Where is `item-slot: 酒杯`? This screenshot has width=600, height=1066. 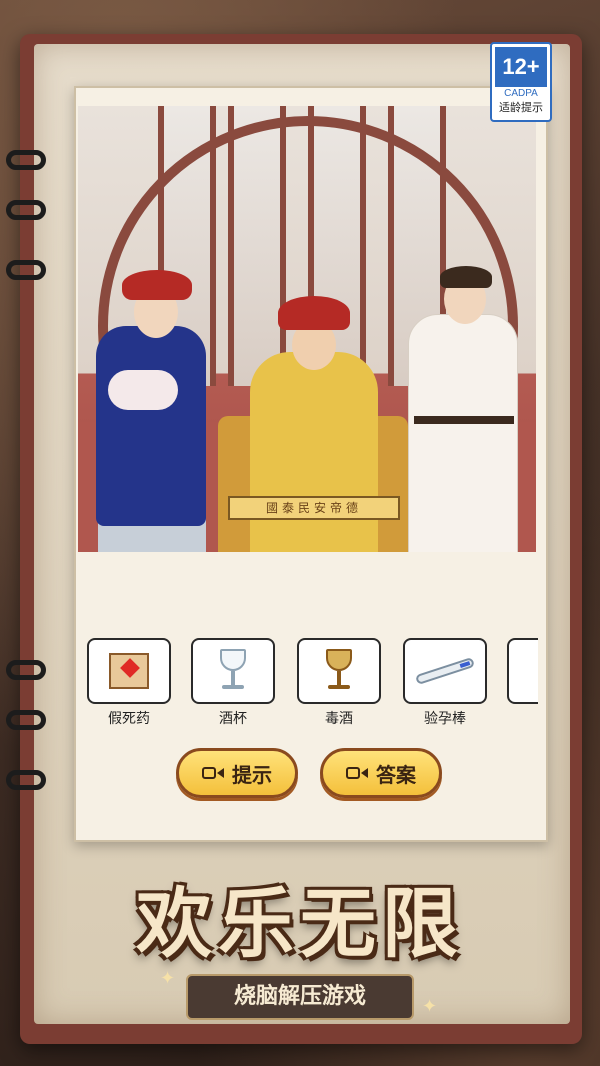 item-slot: 酒杯 is located at coordinates (233, 683).